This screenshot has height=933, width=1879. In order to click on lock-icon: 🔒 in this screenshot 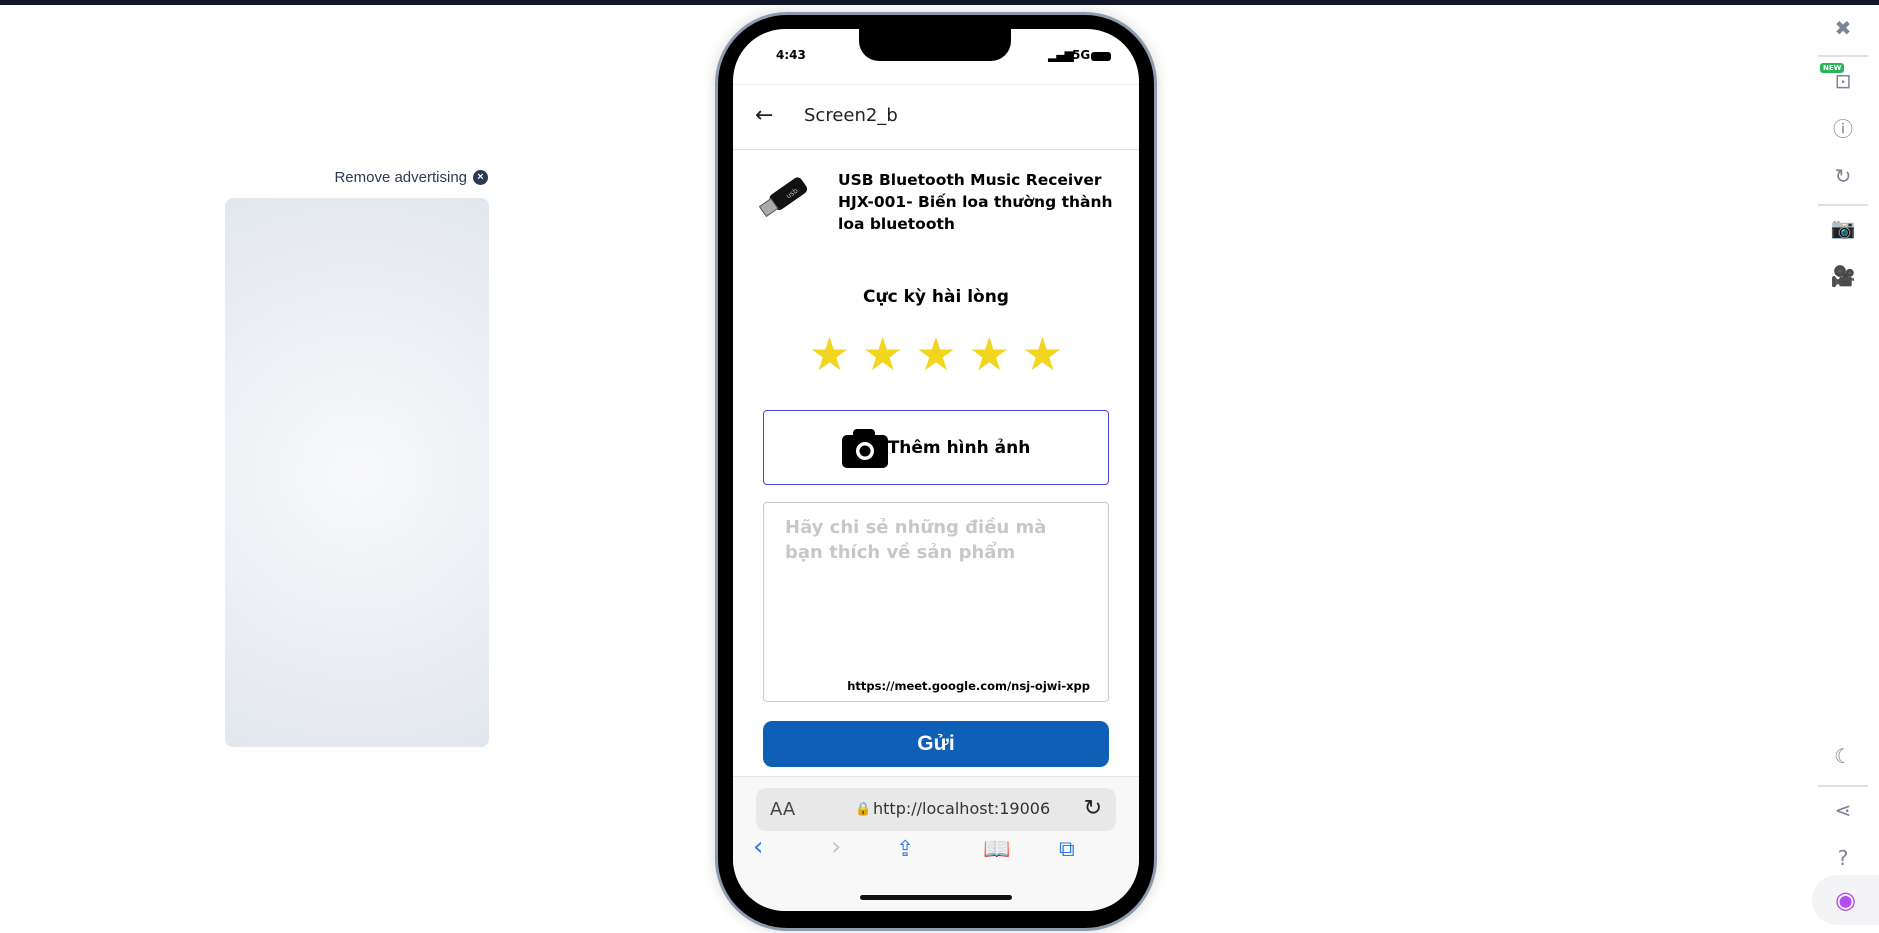, I will do `click(863, 809)`.